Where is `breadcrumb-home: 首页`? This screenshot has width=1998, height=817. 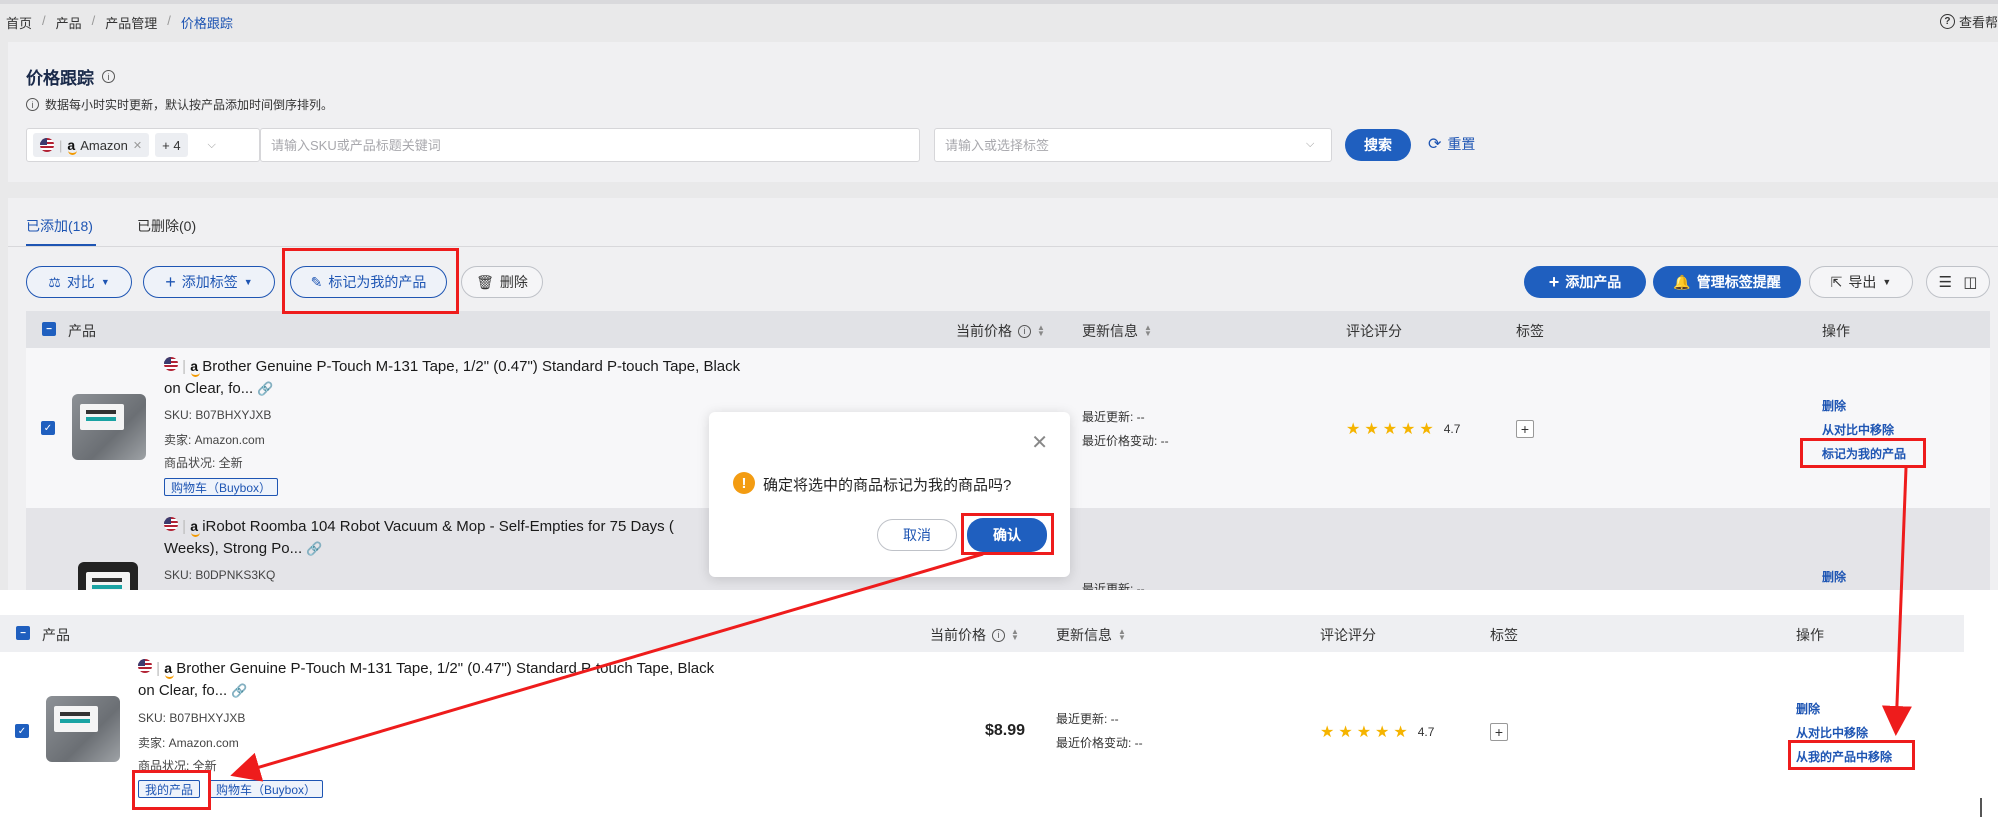
breadcrumb-home: 首页 is located at coordinates (19, 22).